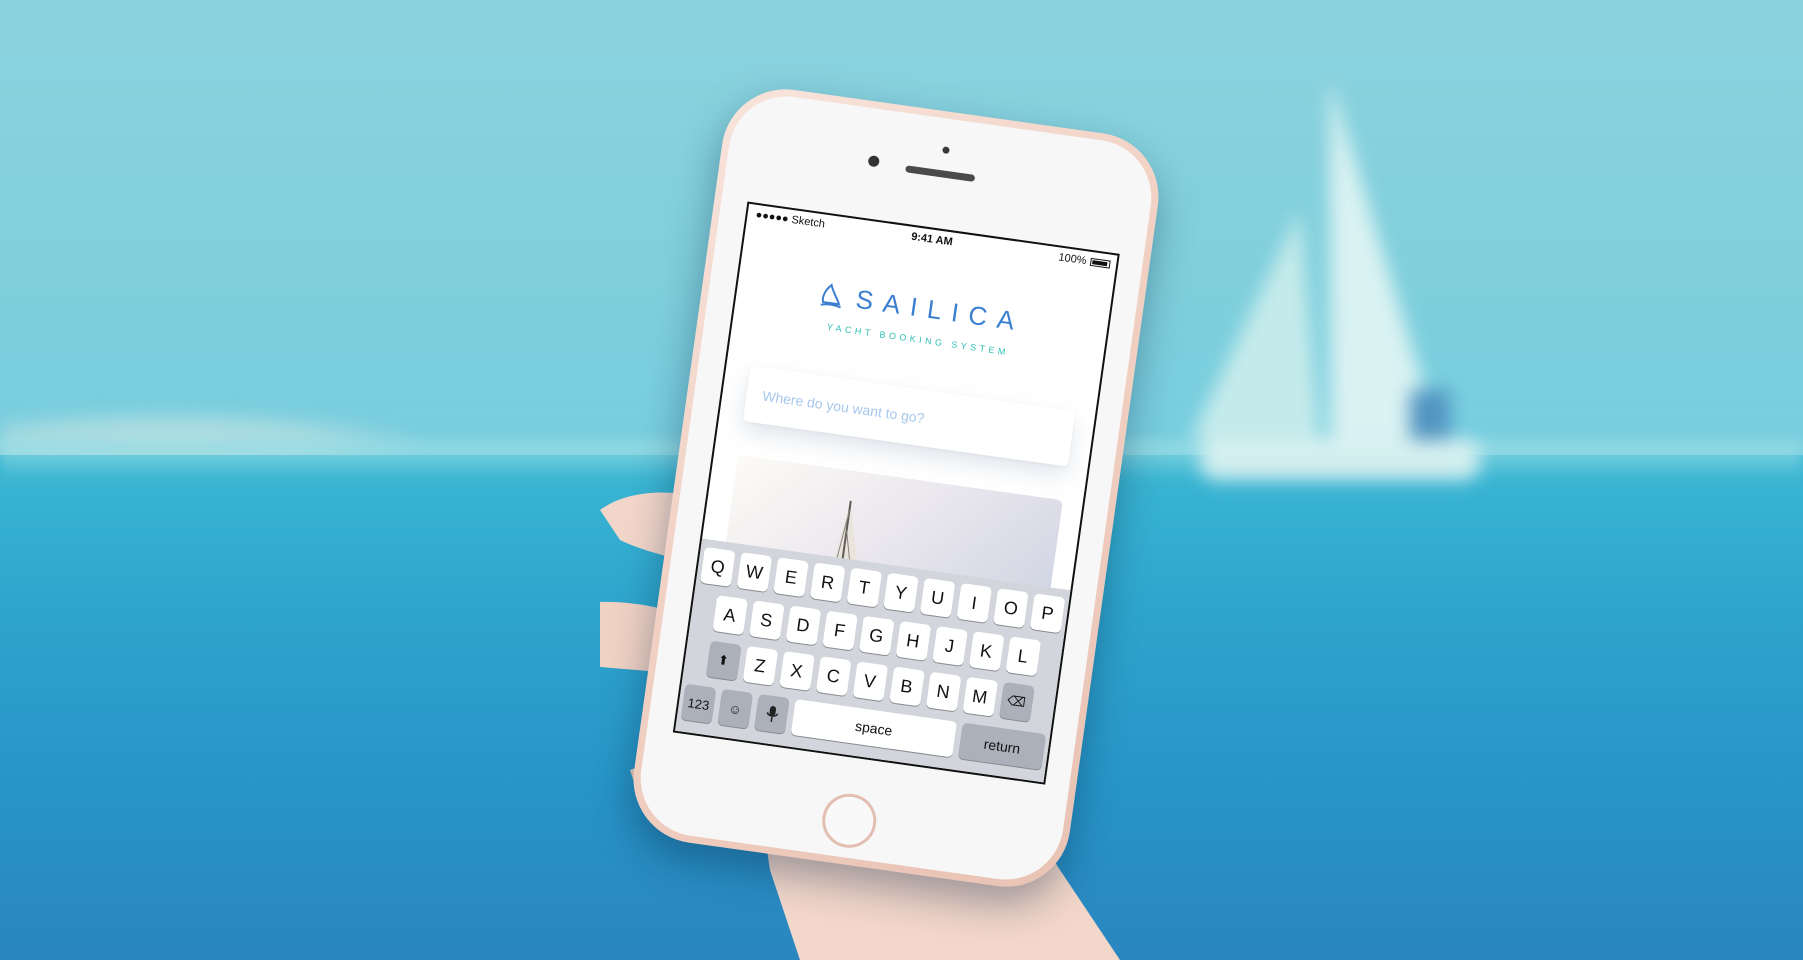  I want to click on battery-percent: 100%, so click(1072, 259).